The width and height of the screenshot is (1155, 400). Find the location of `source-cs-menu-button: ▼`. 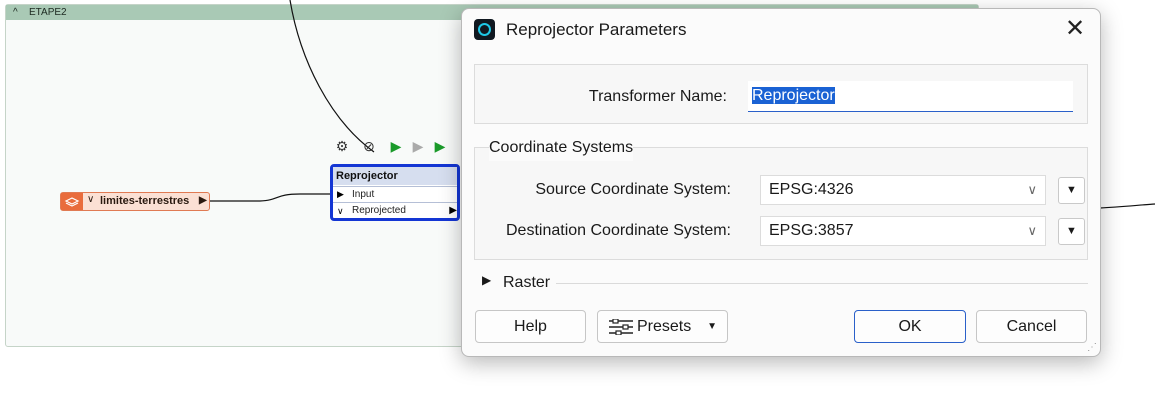

source-cs-menu-button: ▼ is located at coordinates (1071, 190).